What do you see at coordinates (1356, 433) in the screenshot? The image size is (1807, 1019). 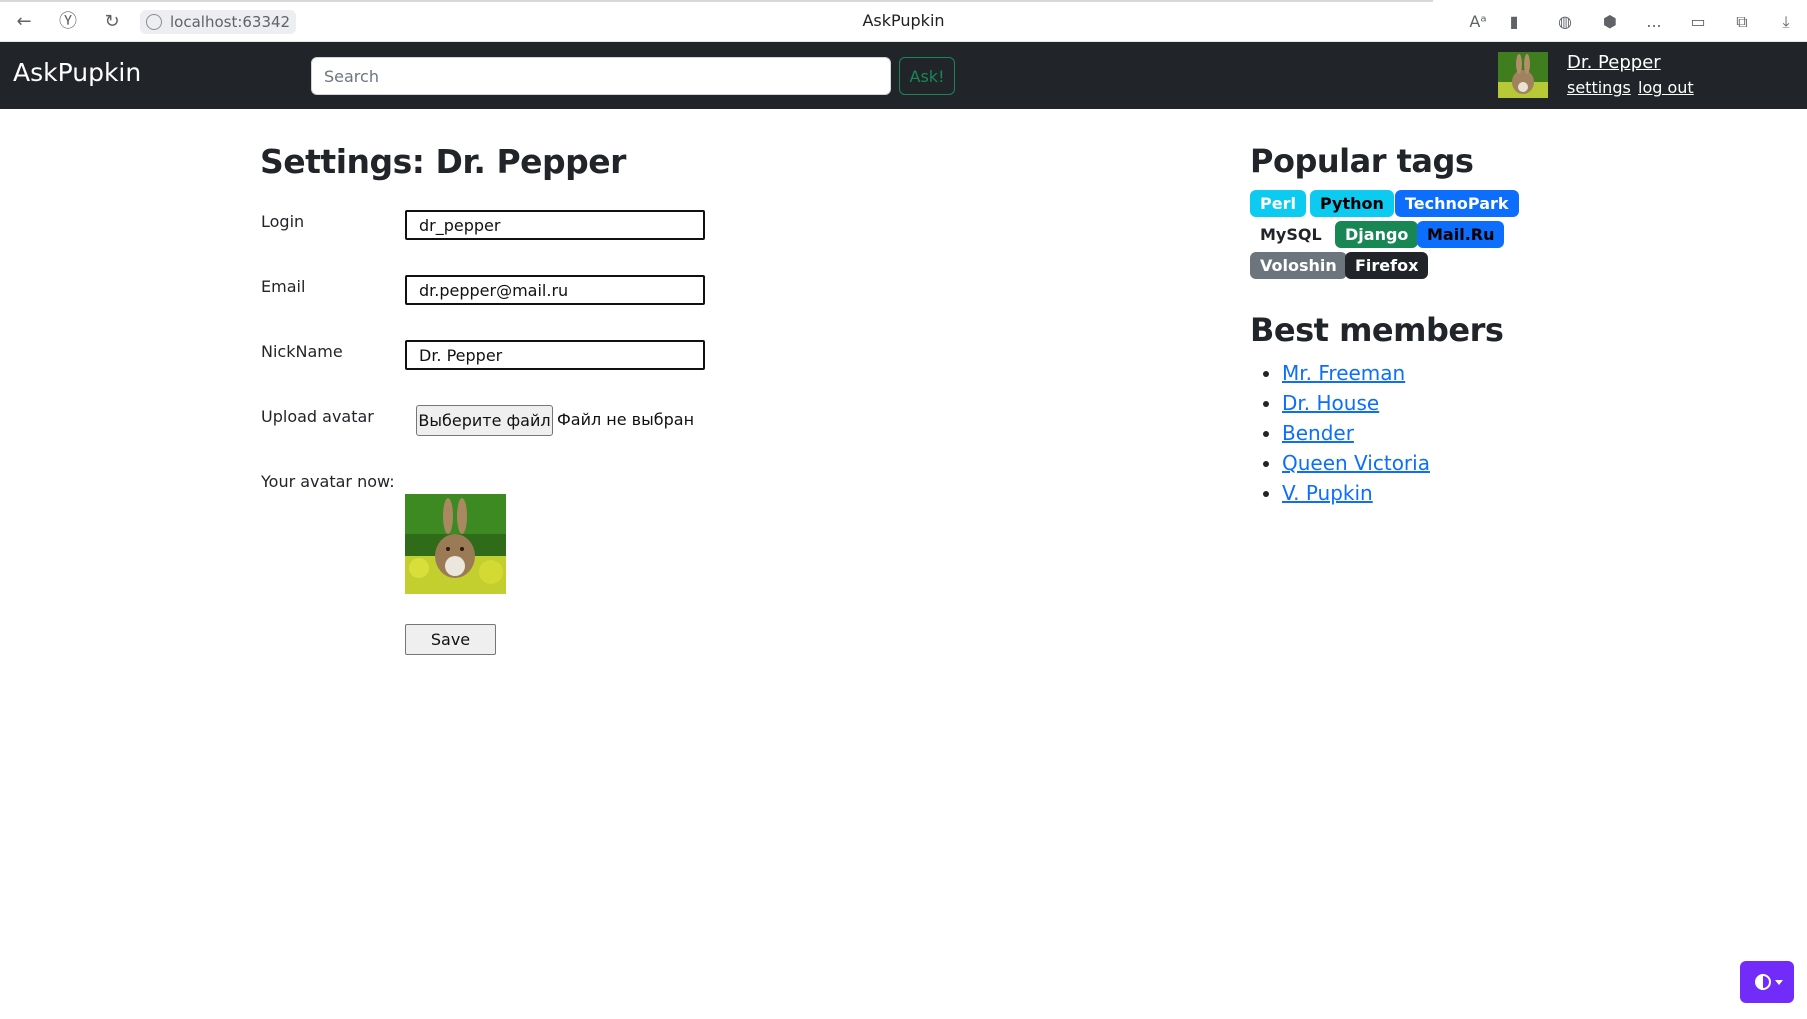 I see `list-item: Bender` at bounding box center [1356, 433].